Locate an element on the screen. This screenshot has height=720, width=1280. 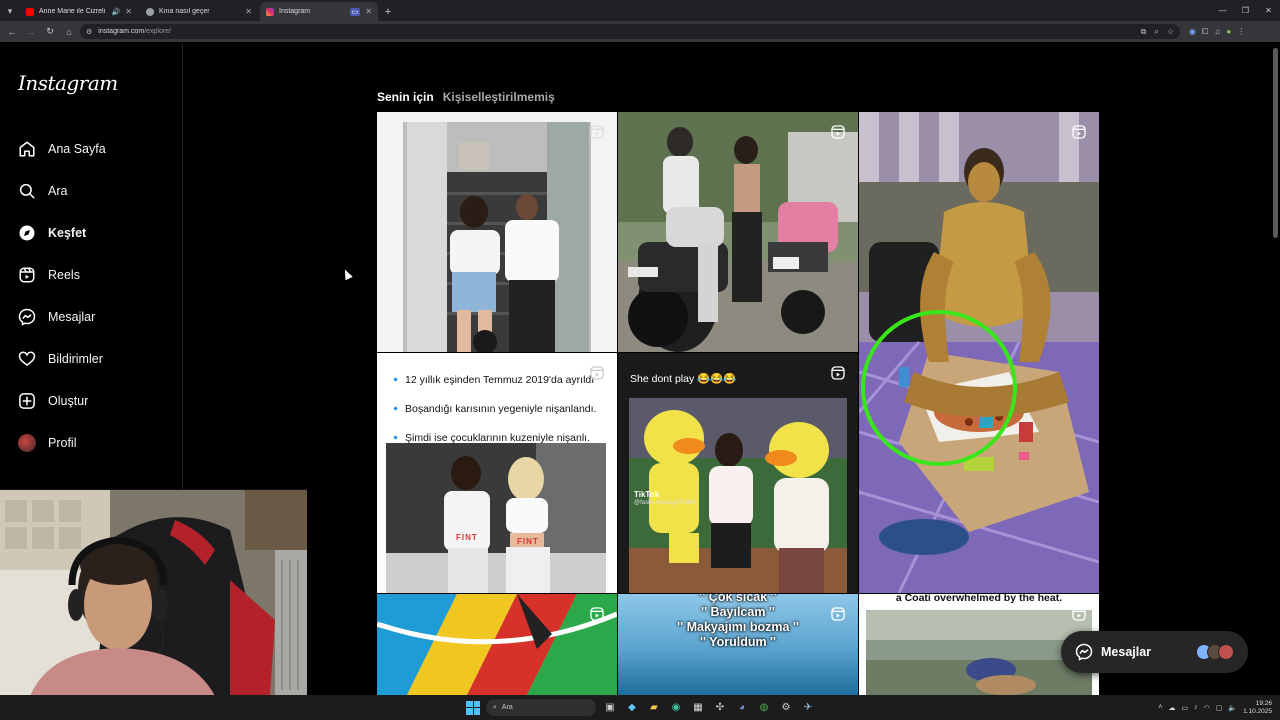
back-icon: ← is located at coordinates (12, 32).